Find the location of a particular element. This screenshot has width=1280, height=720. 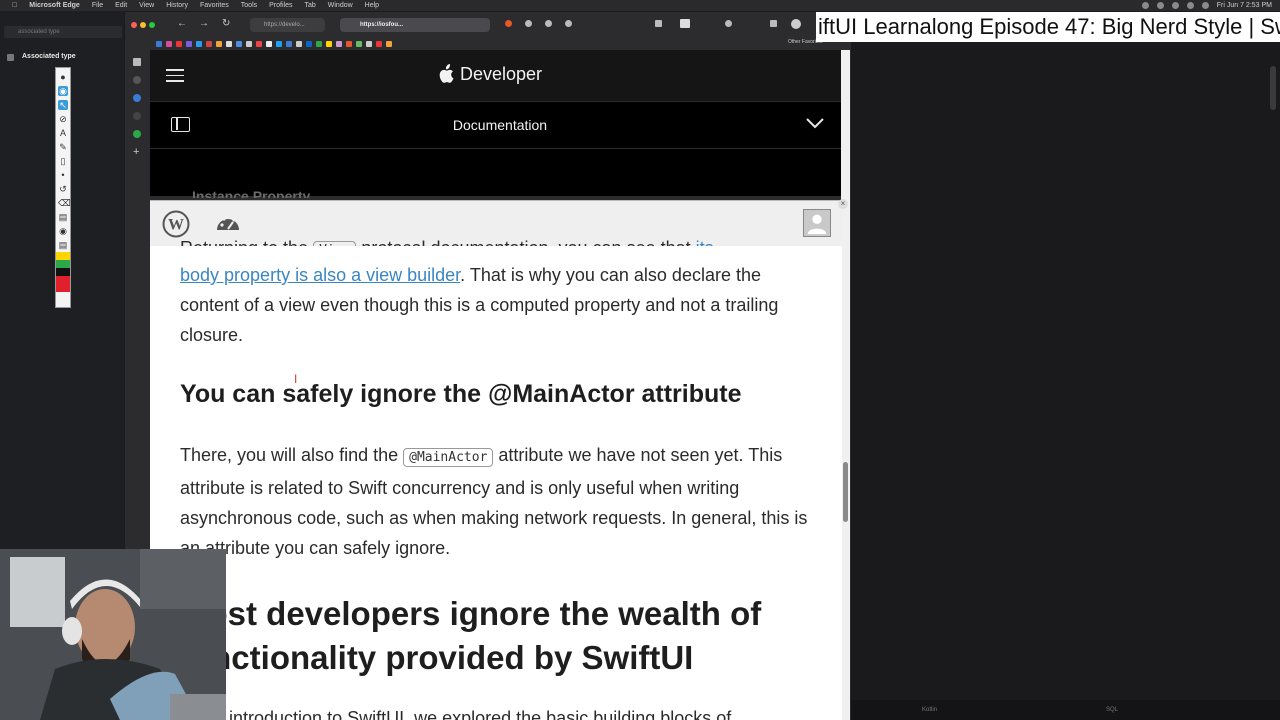

monitor-icon: ▤ is located at coordinates (63, 217).